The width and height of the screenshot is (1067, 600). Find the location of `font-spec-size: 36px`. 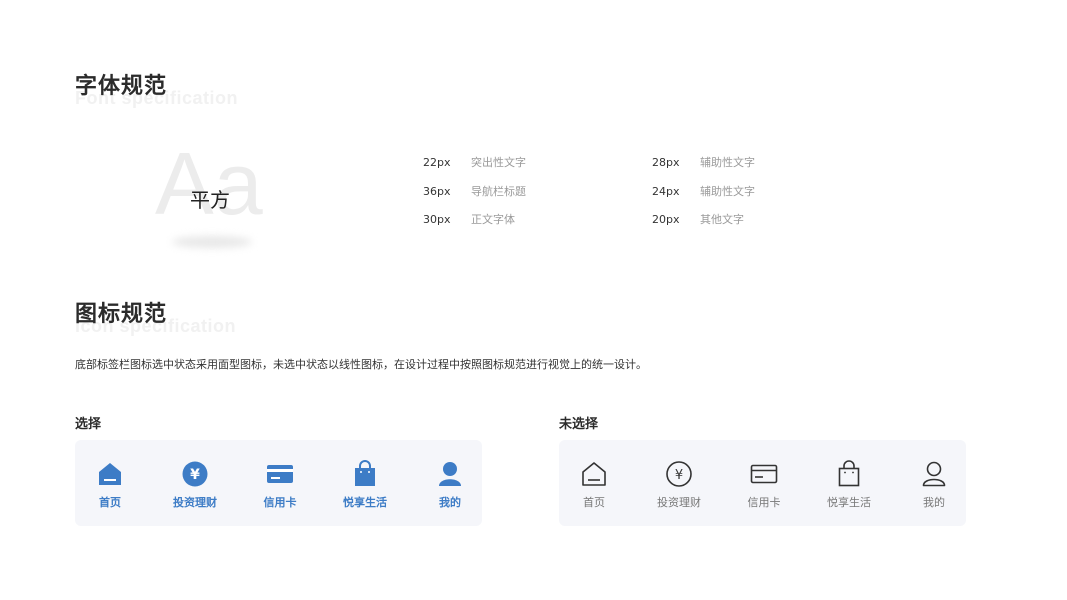

font-spec-size: 36px is located at coordinates (437, 191).